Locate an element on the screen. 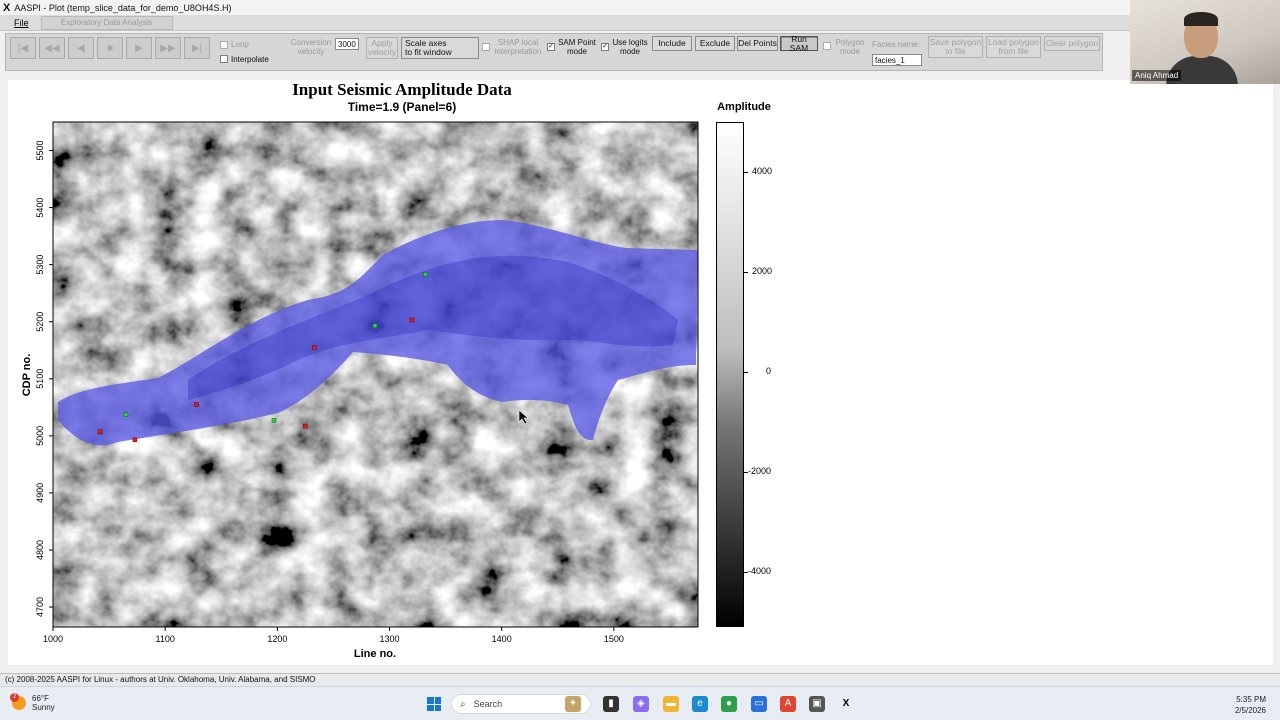 The image size is (1280, 720). weather-widget: 2 66°F Sunny is located at coordinates (32, 702).